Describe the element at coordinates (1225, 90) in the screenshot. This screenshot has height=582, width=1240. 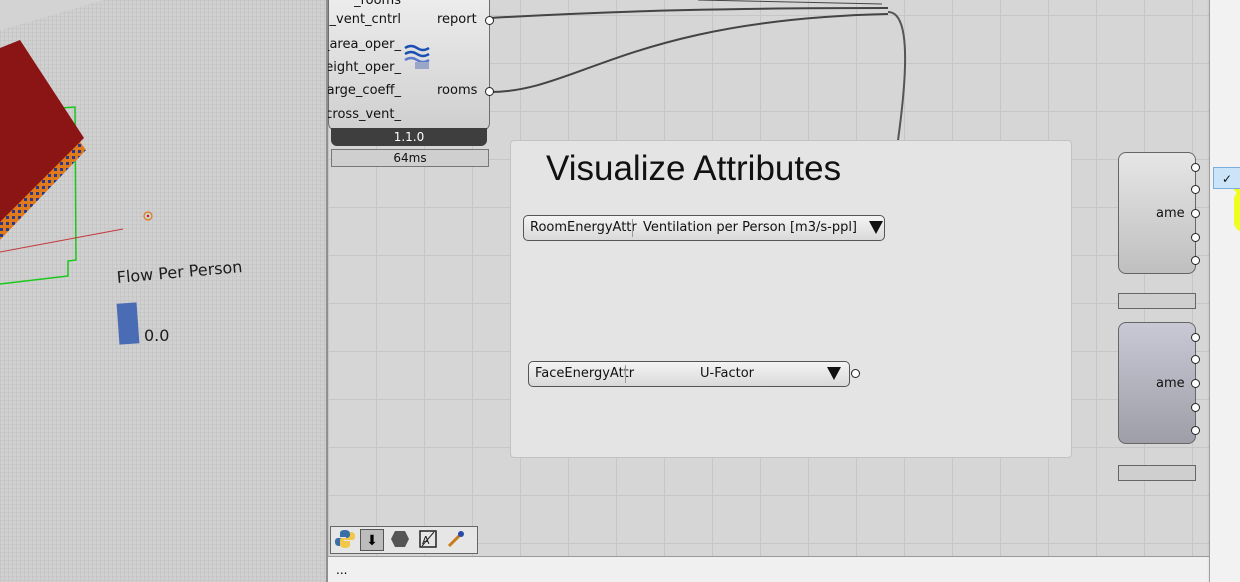
I see `dropdown-menu-item: Lighting per Area [W/m2]` at that location.